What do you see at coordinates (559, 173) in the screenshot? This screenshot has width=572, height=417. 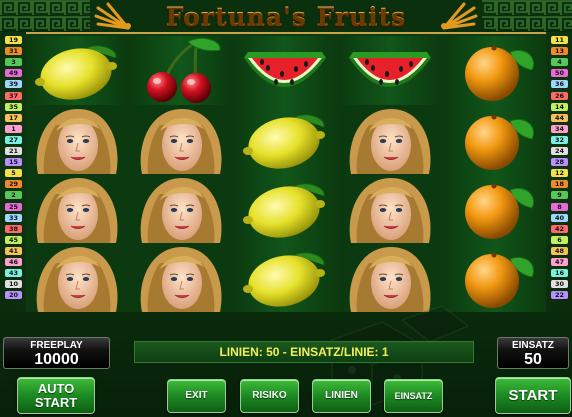 I see `payline-badge: 12` at bounding box center [559, 173].